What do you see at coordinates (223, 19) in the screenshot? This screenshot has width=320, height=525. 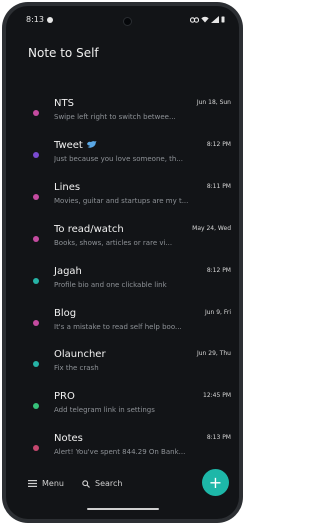 I see `battery-icon` at bounding box center [223, 19].